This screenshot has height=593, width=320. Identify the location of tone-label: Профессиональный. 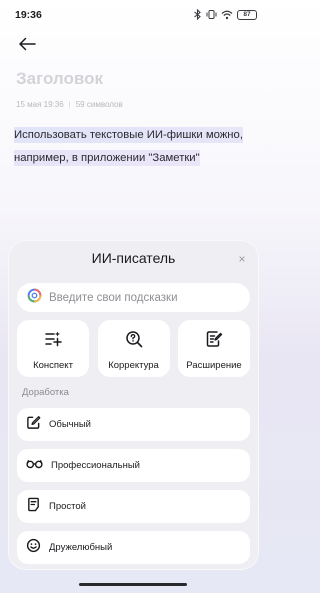
(95, 465).